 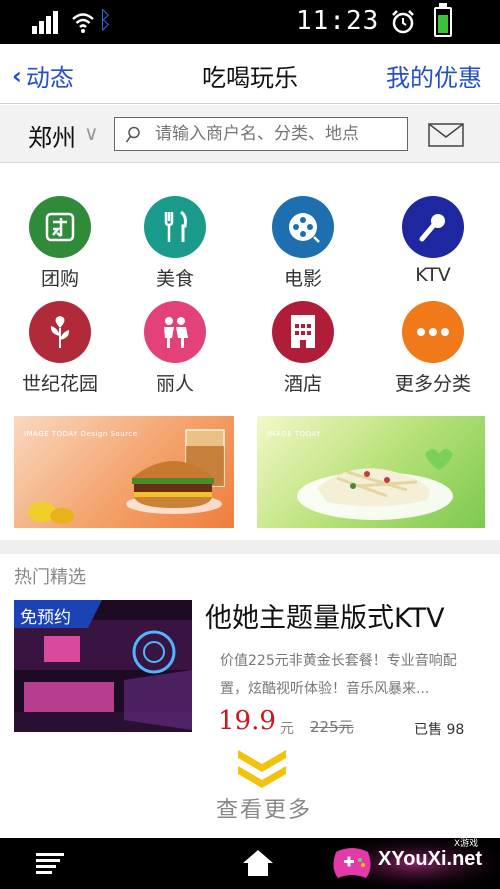 I want to click on alarm-icon, so click(x=403, y=22).